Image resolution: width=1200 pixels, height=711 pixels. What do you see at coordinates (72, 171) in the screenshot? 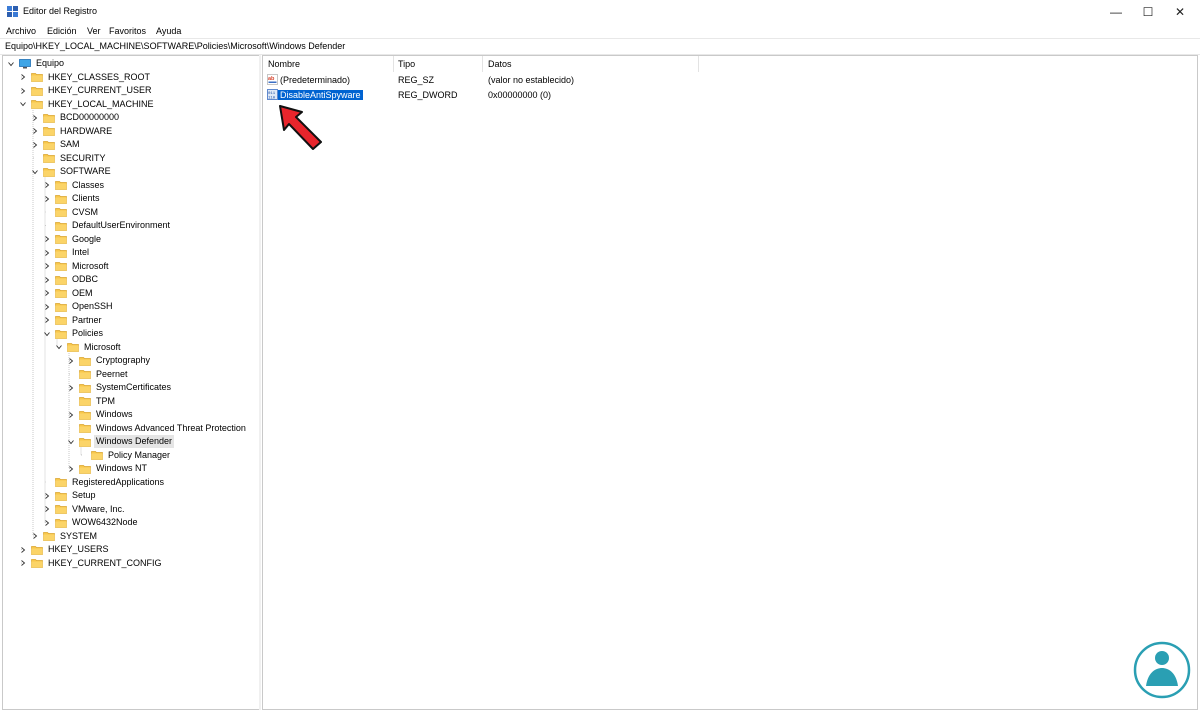
I see `tree-node: SOFTWARE` at bounding box center [72, 171].